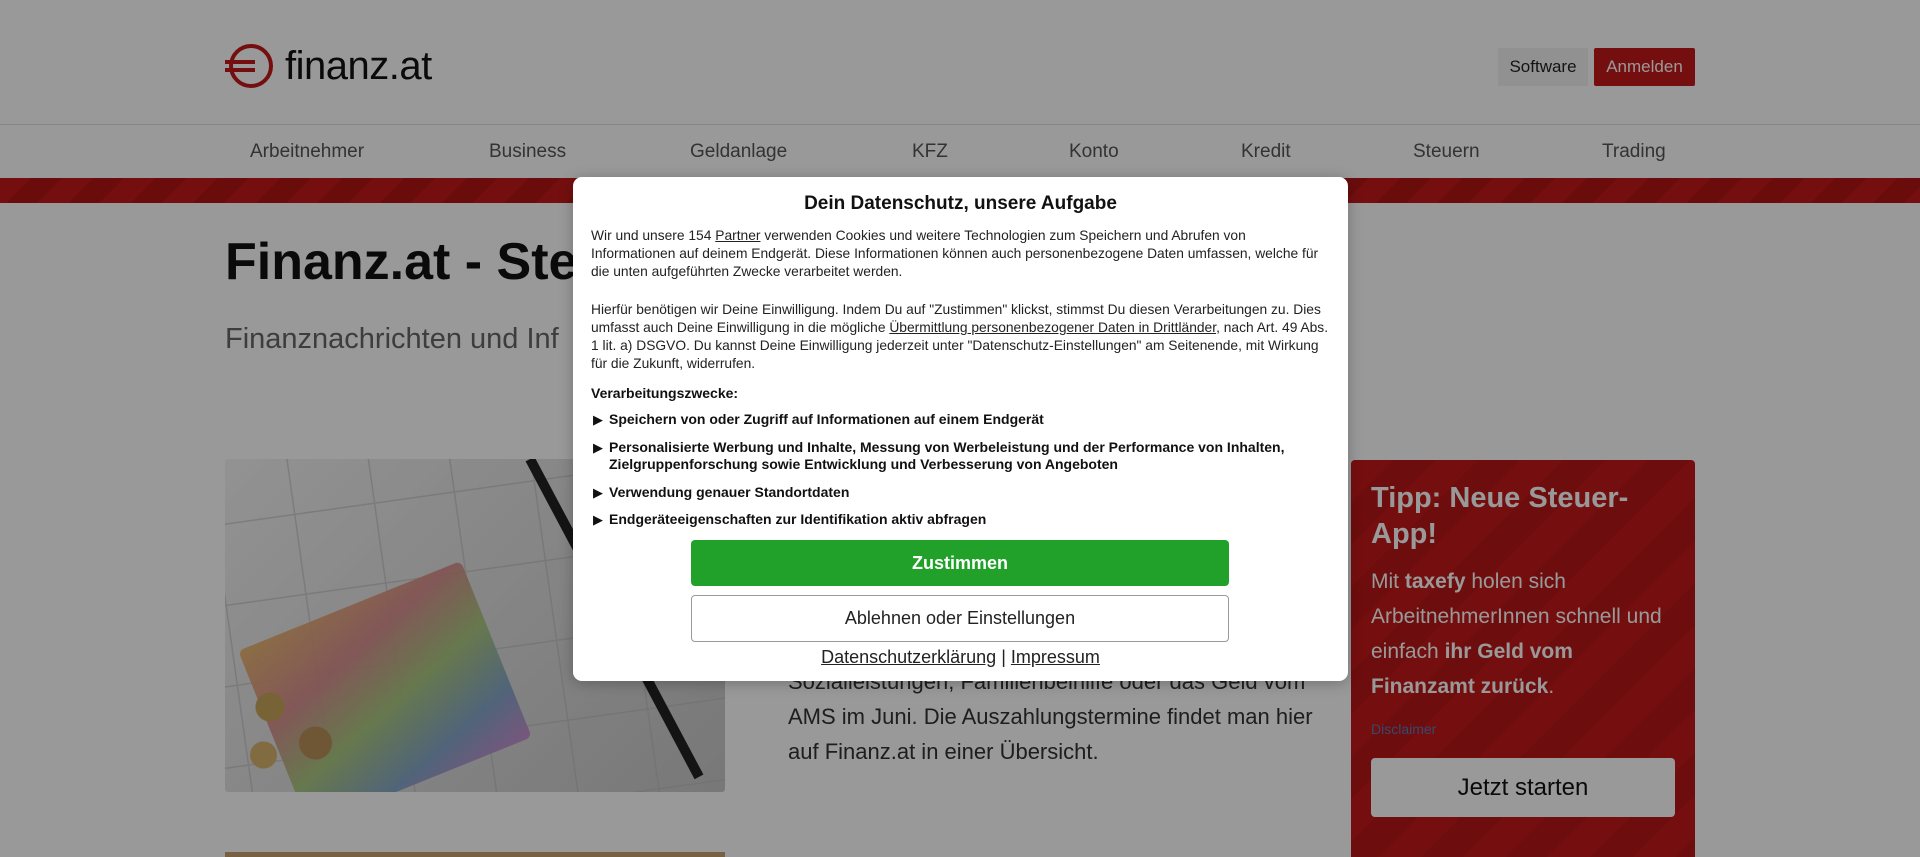  Describe the element at coordinates (908, 657) in the screenshot. I see `privacy-policy-link: Datenschutzerklärung` at that location.